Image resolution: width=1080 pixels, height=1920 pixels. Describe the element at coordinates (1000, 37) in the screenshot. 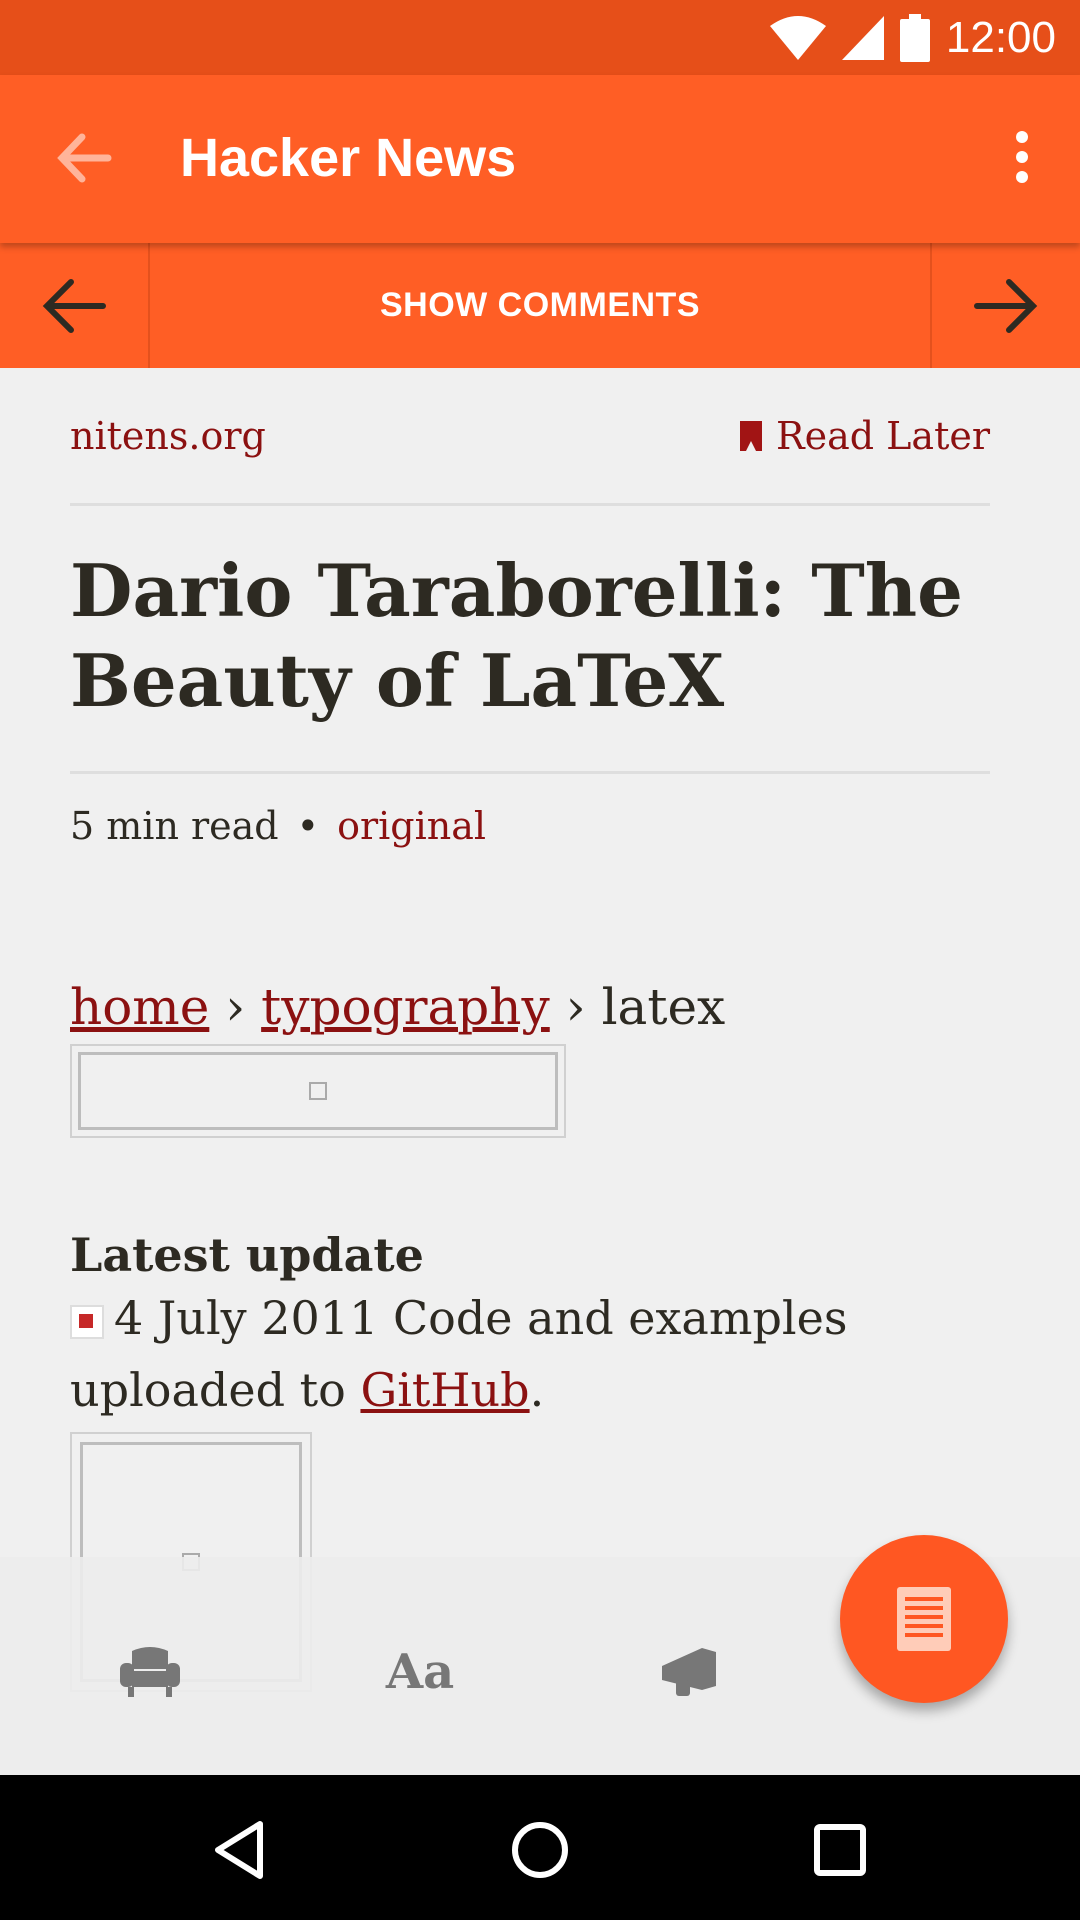

I see `status-time: 12:00` at that location.